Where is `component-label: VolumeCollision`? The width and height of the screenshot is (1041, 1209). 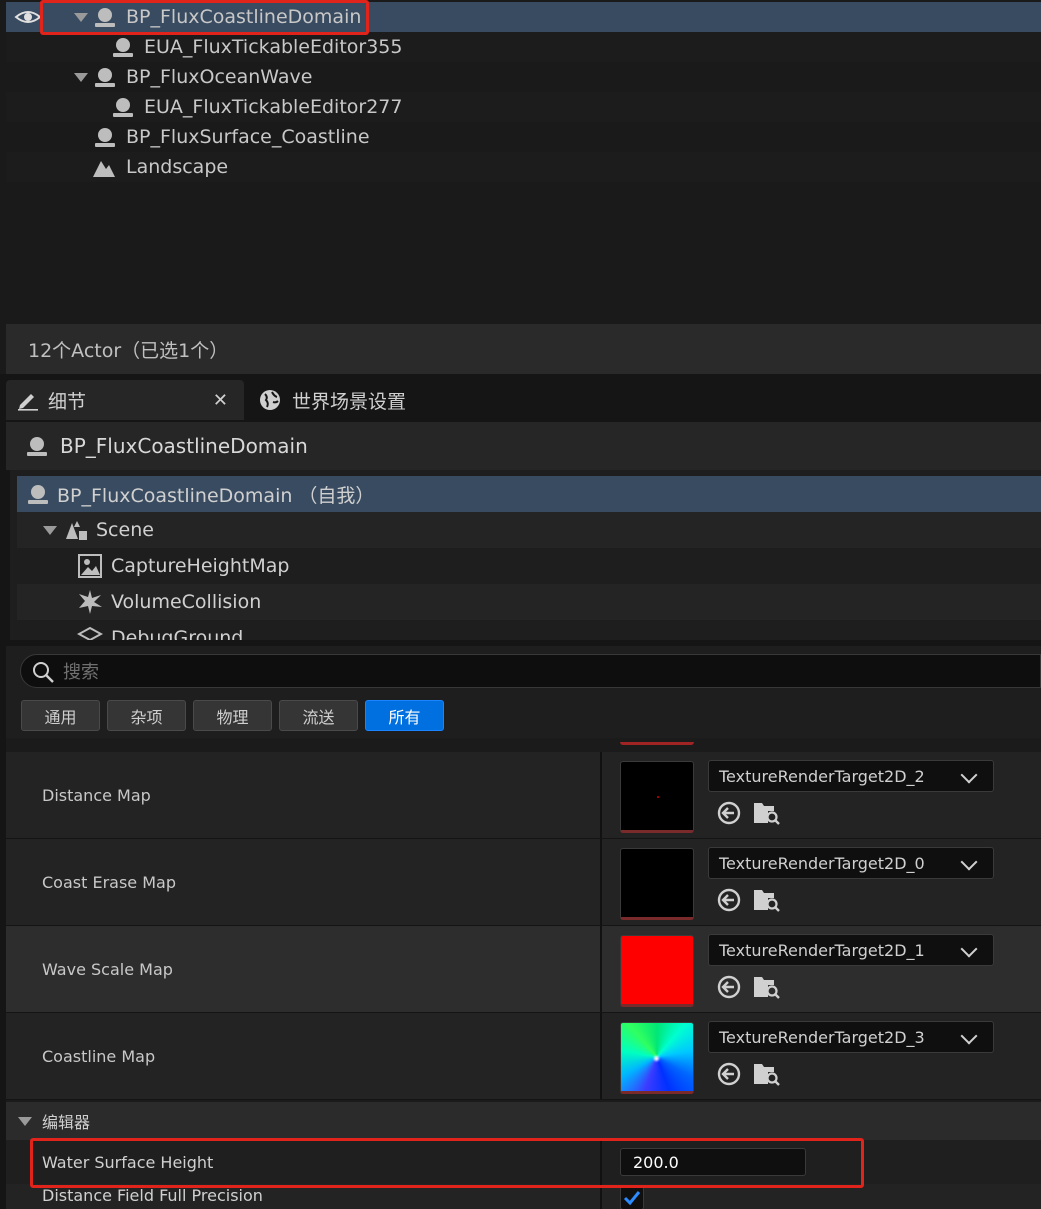
component-label: VolumeCollision is located at coordinates (186, 602).